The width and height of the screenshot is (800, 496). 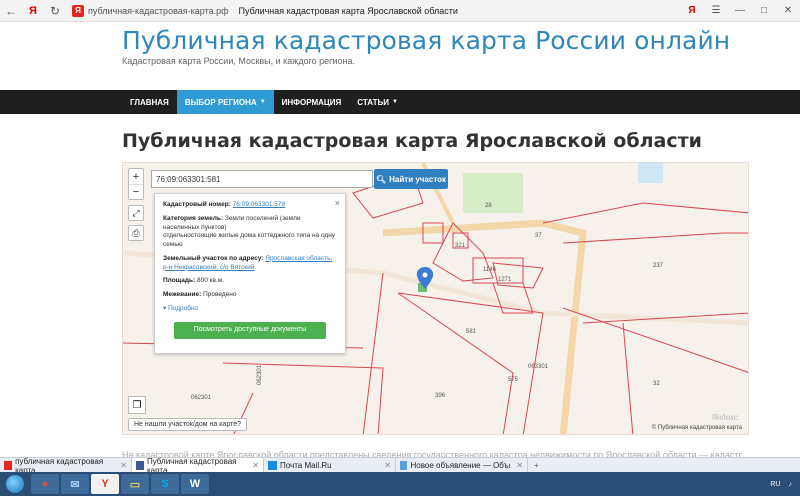 I want to click on print-icon: ⎙, so click(x=136, y=233).